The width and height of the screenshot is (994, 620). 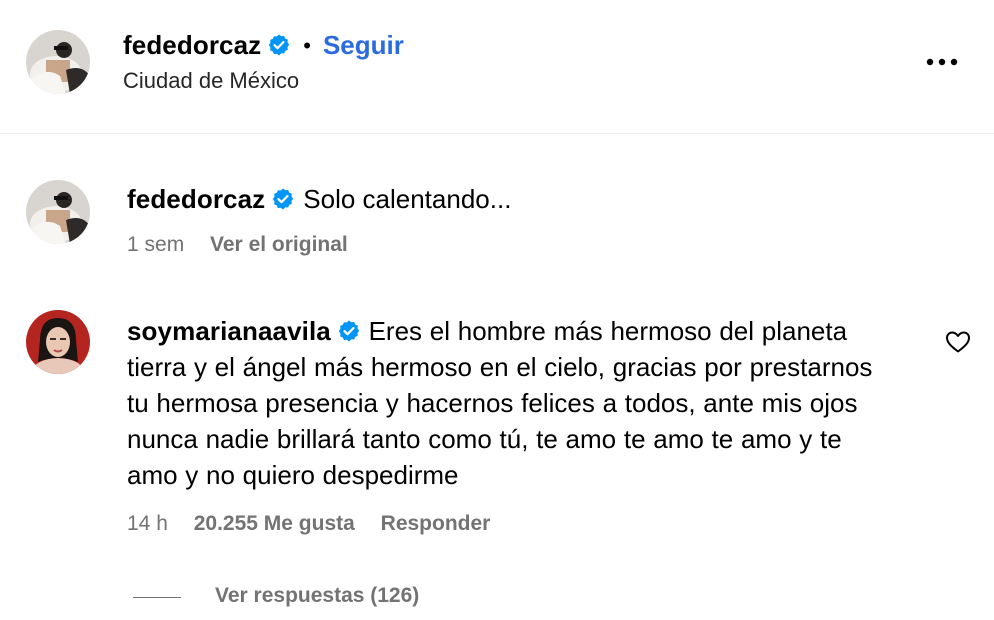 What do you see at coordinates (436, 523) in the screenshot?
I see `reply-button: Responder` at bounding box center [436, 523].